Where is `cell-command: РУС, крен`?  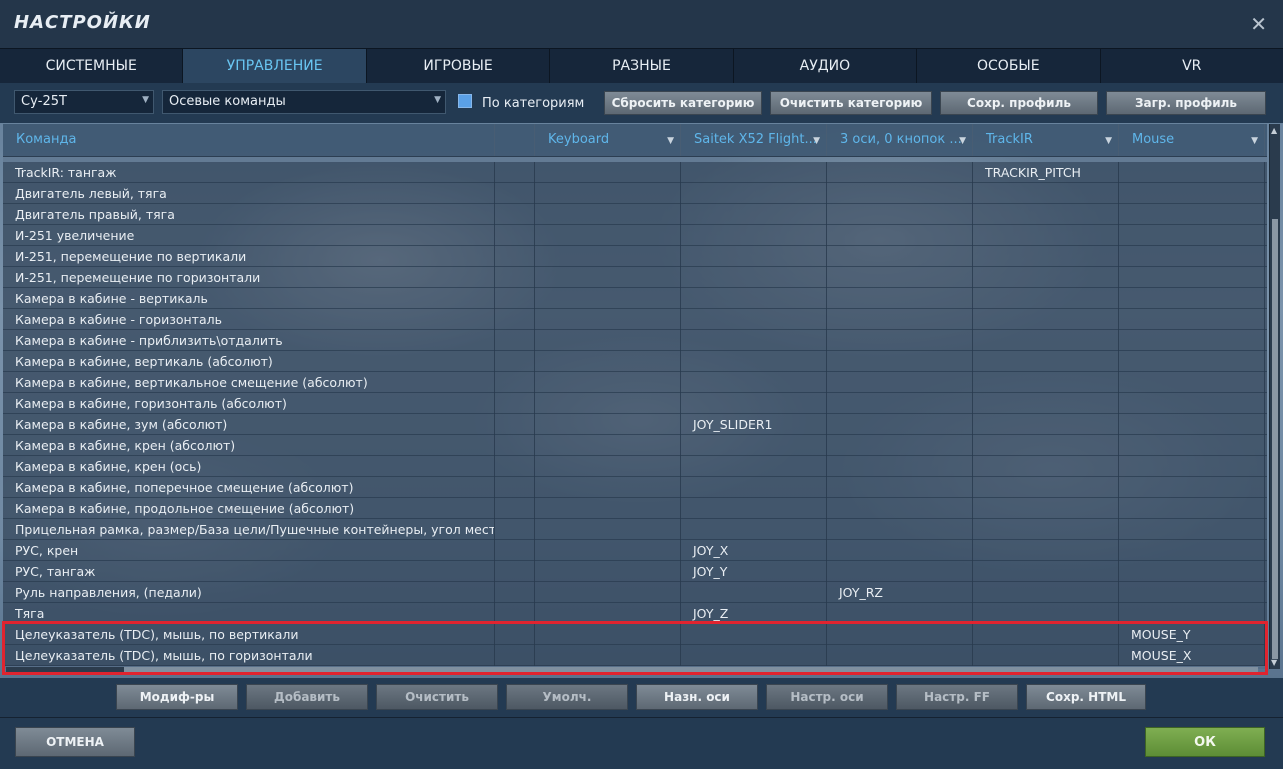
cell-command: РУС, крен is located at coordinates (249, 550).